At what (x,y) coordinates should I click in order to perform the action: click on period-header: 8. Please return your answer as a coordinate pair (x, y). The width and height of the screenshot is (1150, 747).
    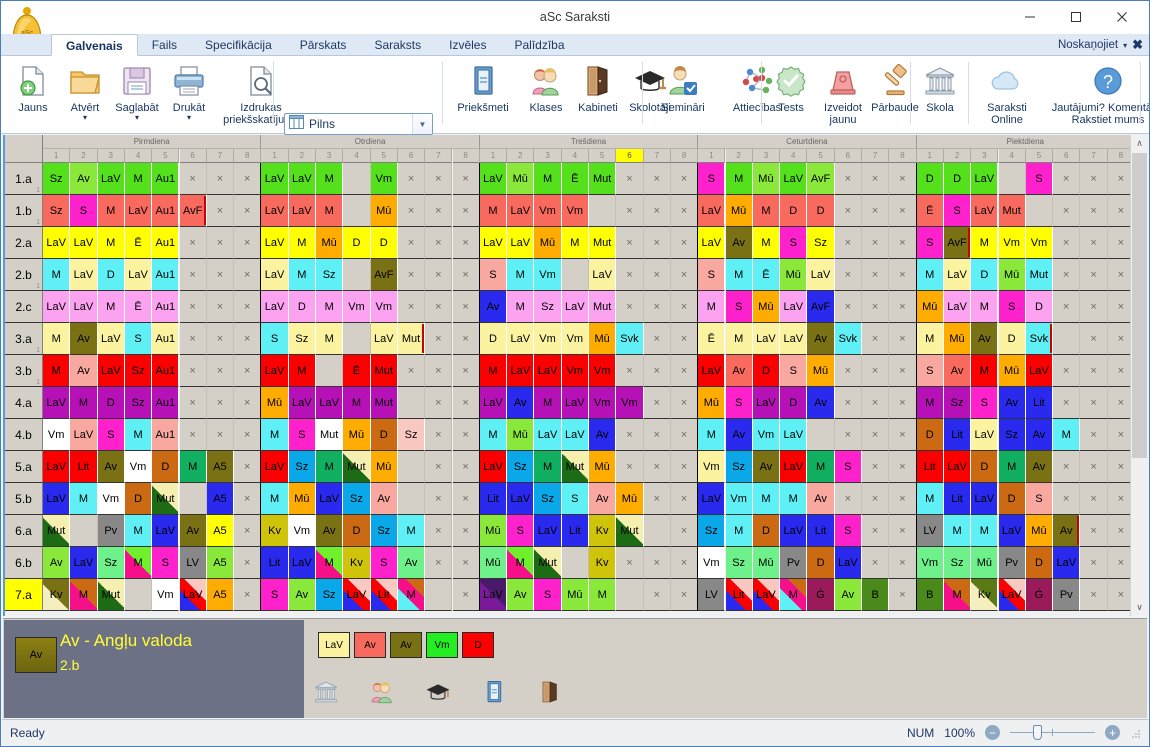
    Looking at the image, I should click on (248, 156).